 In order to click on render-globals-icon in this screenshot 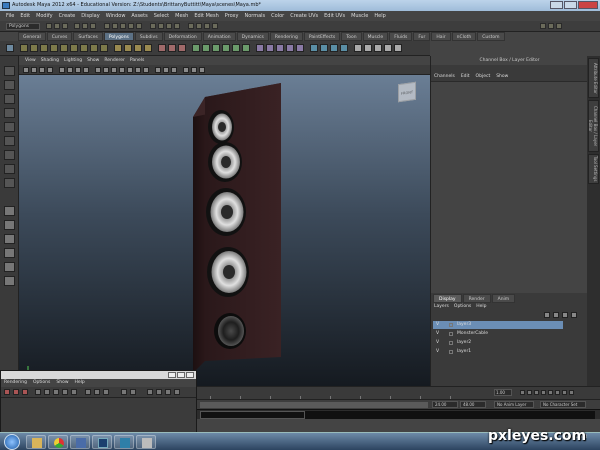, I will do `click(168, 392)`.